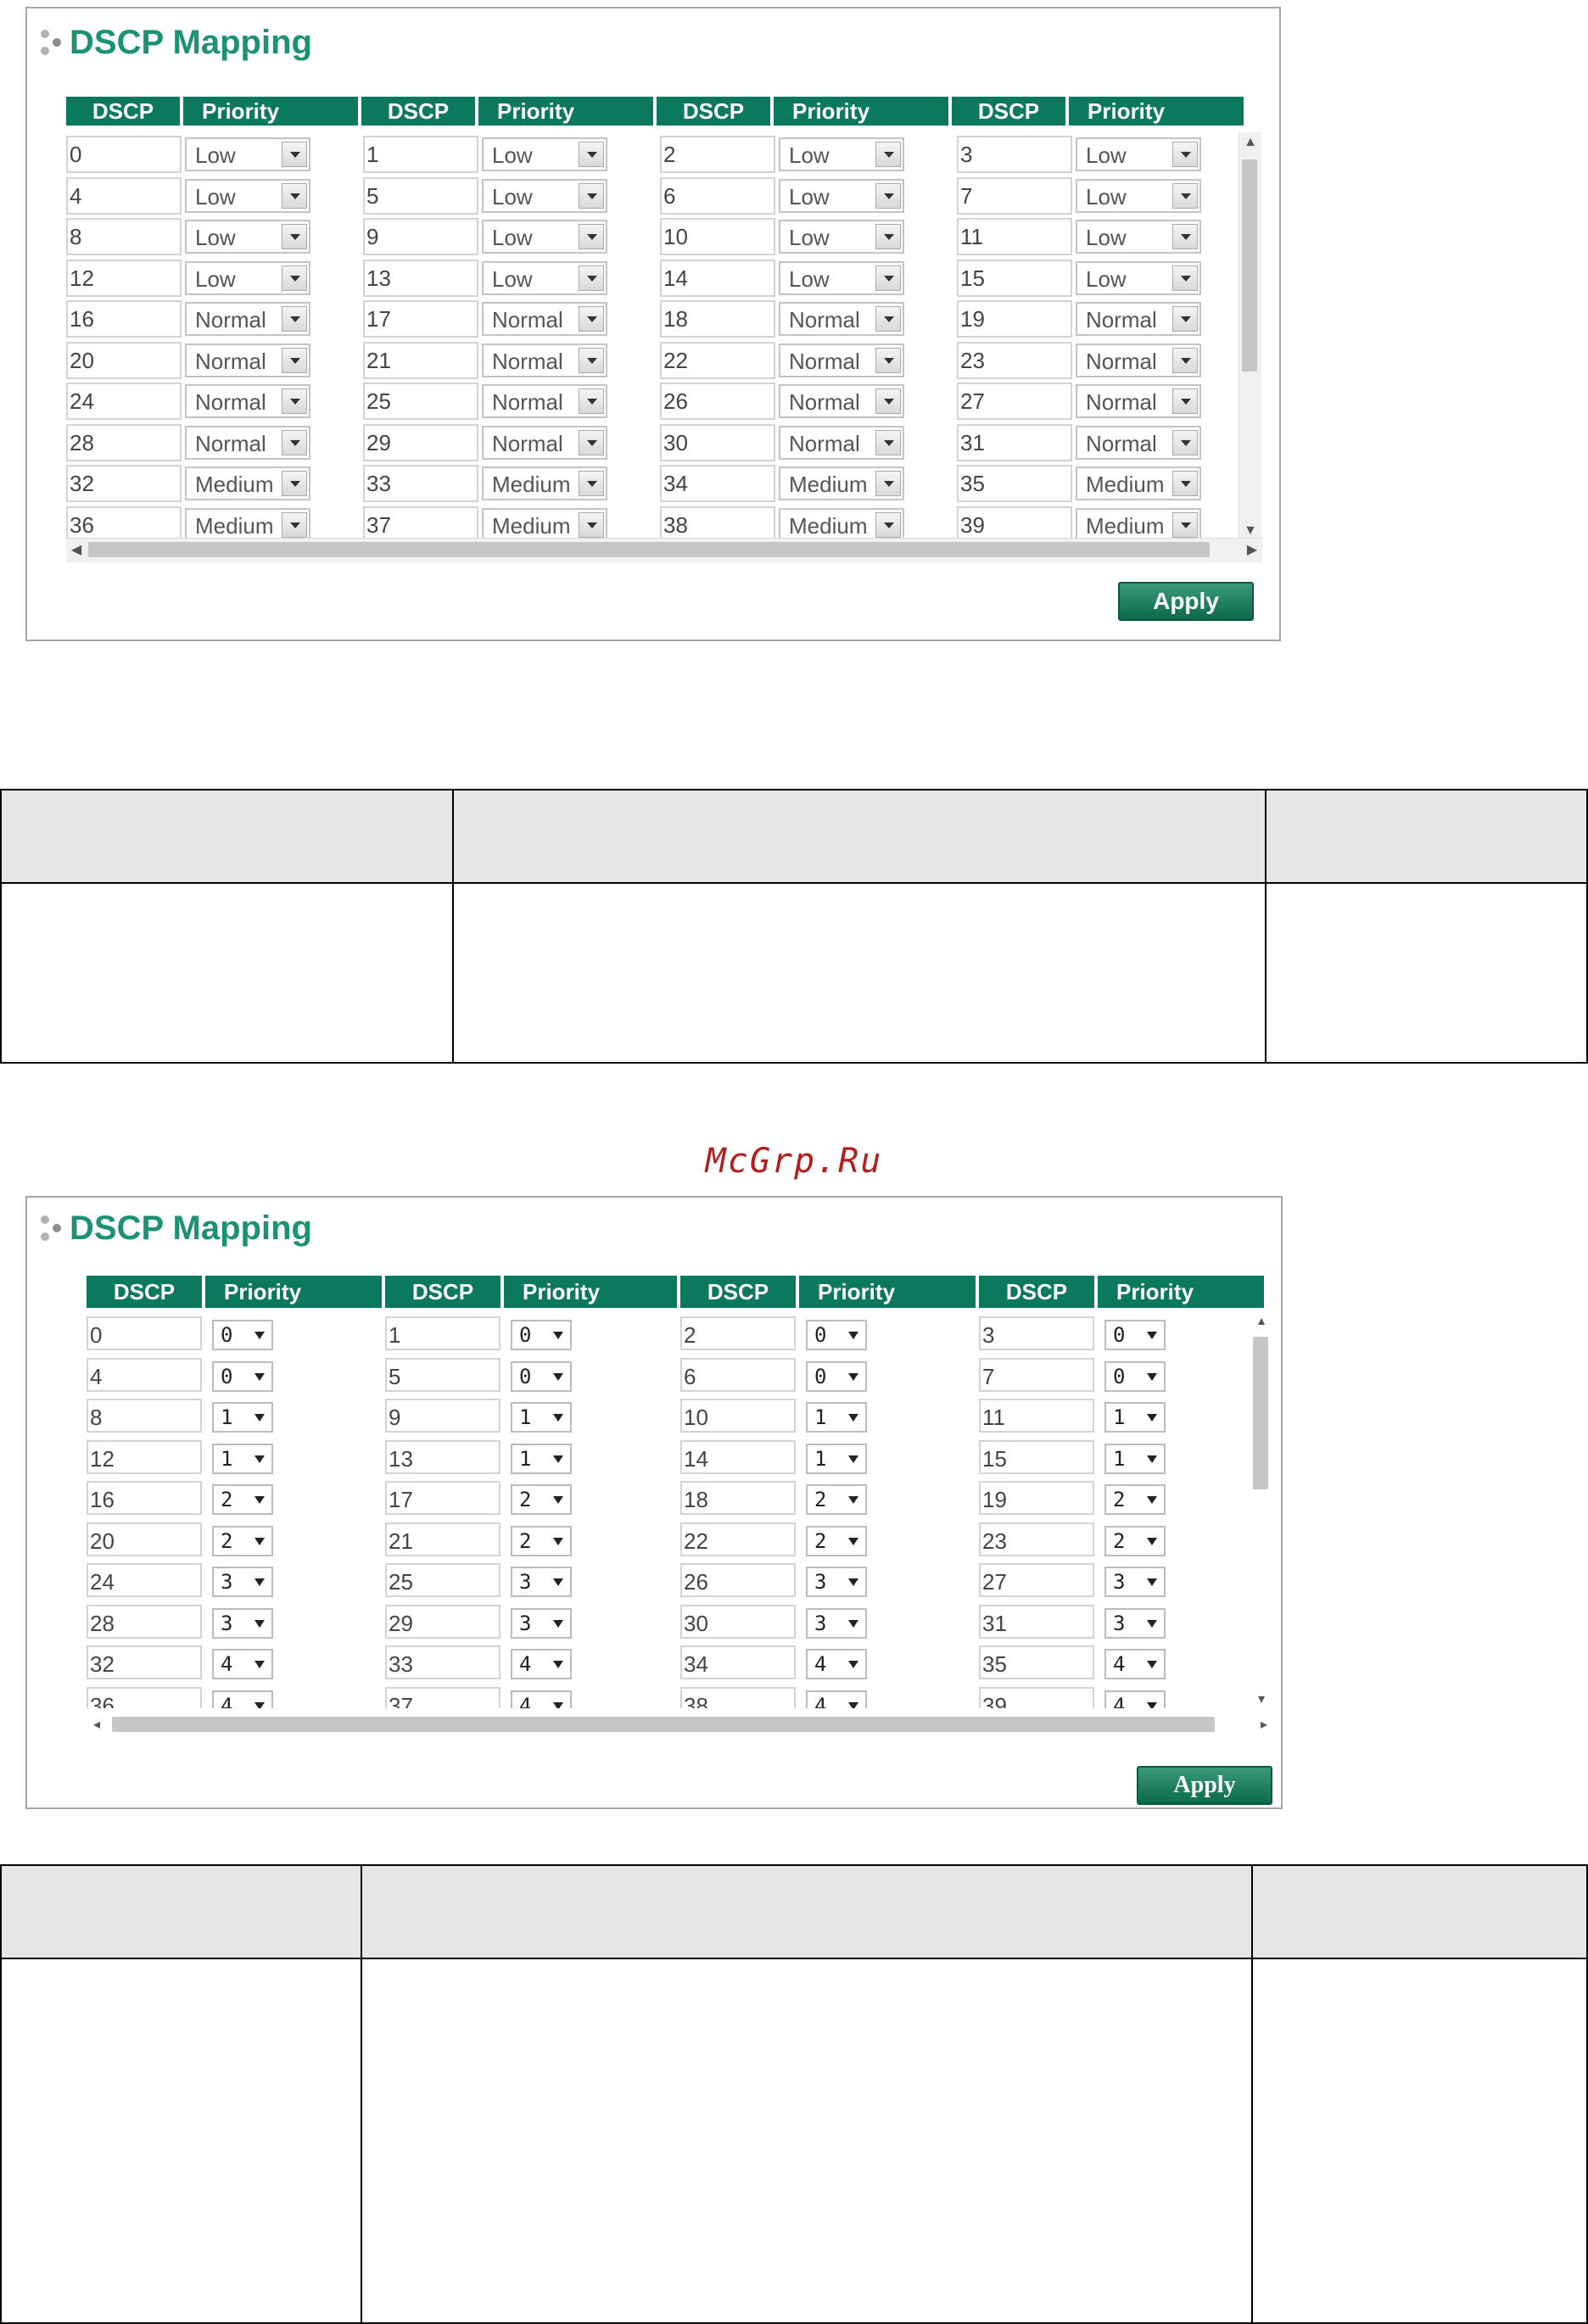 The image size is (1588, 2324). What do you see at coordinates (1252, 550) in the screenshot?
I see `arrow-right-icon: ▶` at bounding box center [1252, 550].